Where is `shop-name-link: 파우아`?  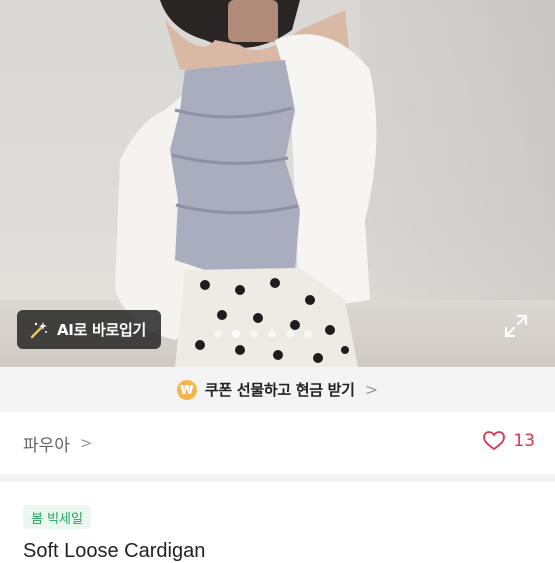 shop-name-link: 파우아 is located at coordinates (46, 443).